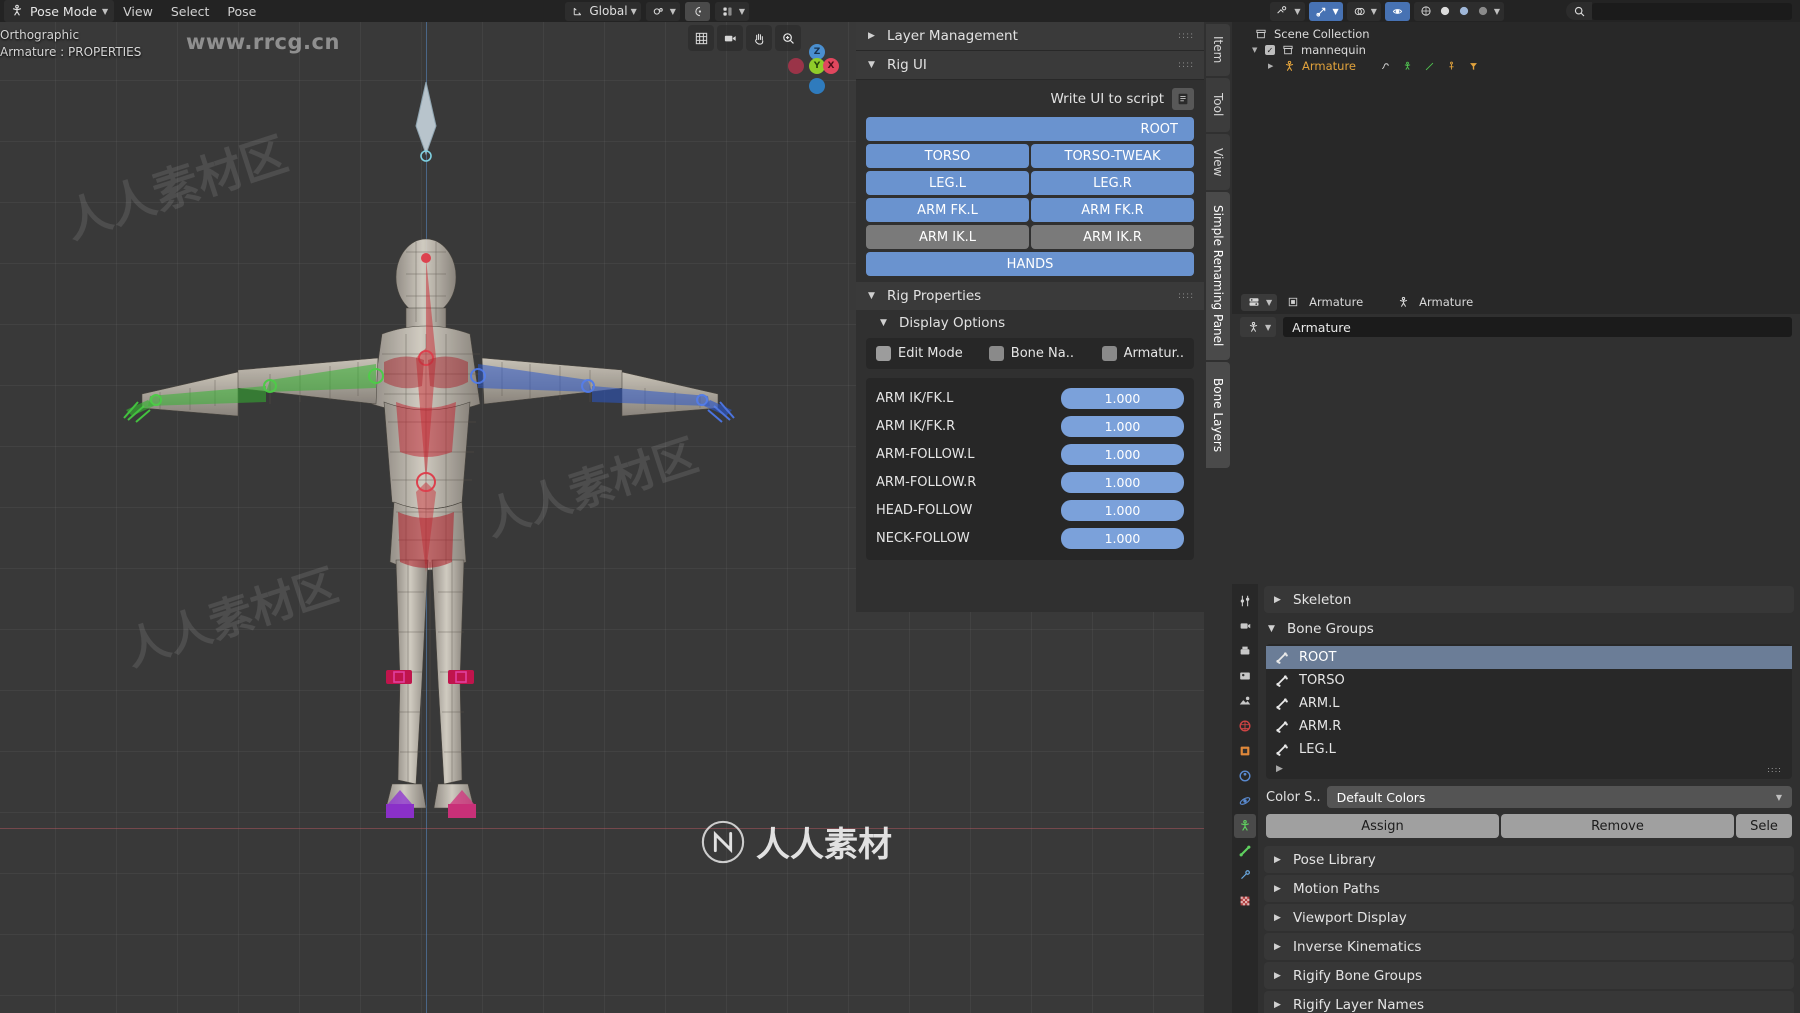 The height and width of the screenshot is (1013, 1800). What do you see at coordinates (1112, 156) in the screenshot?
I see `rig-button-torso-tweak: TORSO-TWEAK` at bounding box center [1112, 156].